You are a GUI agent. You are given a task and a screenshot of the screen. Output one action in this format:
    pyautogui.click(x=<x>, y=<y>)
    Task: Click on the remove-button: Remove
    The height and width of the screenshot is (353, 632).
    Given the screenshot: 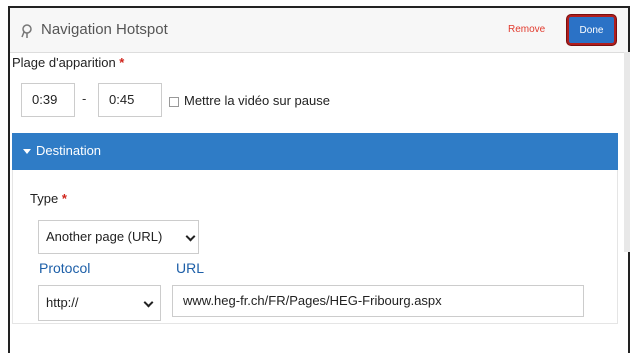 What is the action you would take?
    pyautogui.click(x=526, y=29)
    